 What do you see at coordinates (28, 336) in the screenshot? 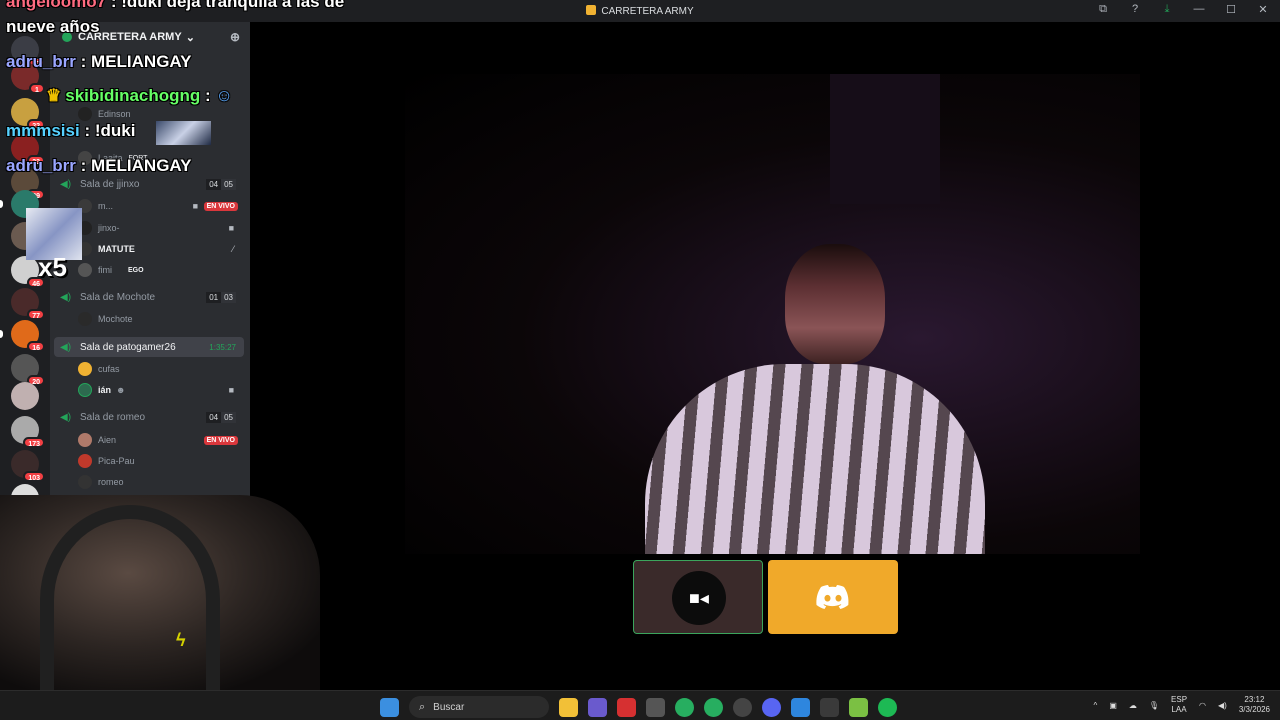
I see `server-icon: 16` at bounding box center [28, 336].